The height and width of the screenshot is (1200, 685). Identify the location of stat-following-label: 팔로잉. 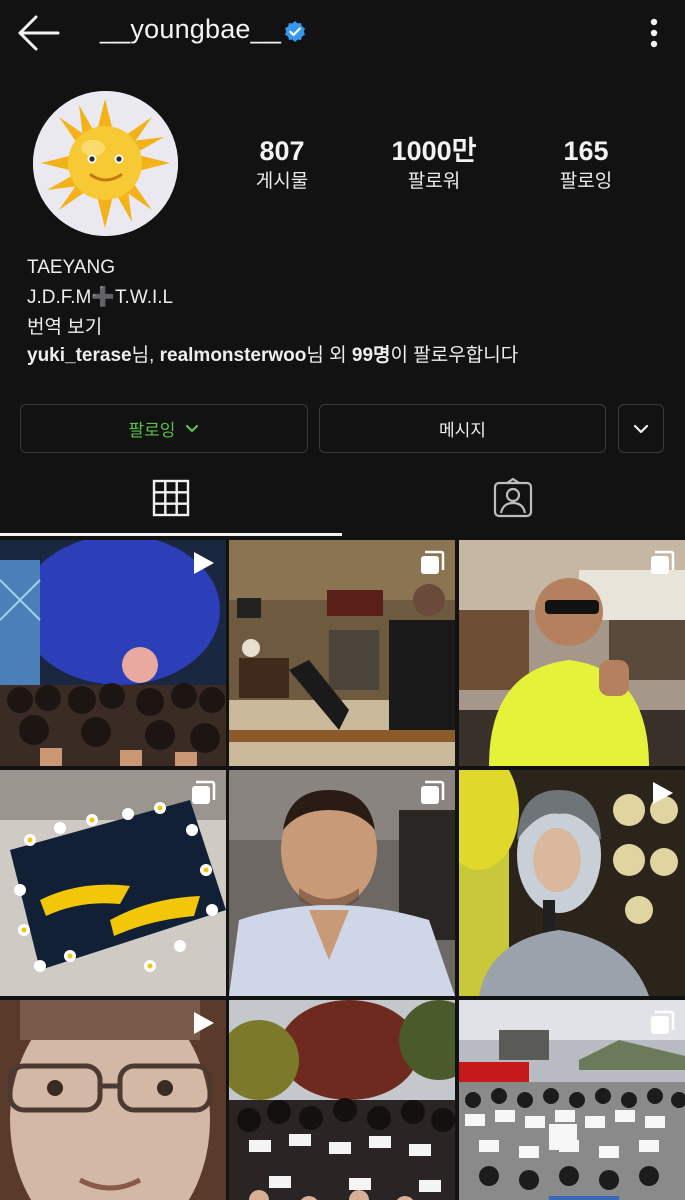
(586, 181).